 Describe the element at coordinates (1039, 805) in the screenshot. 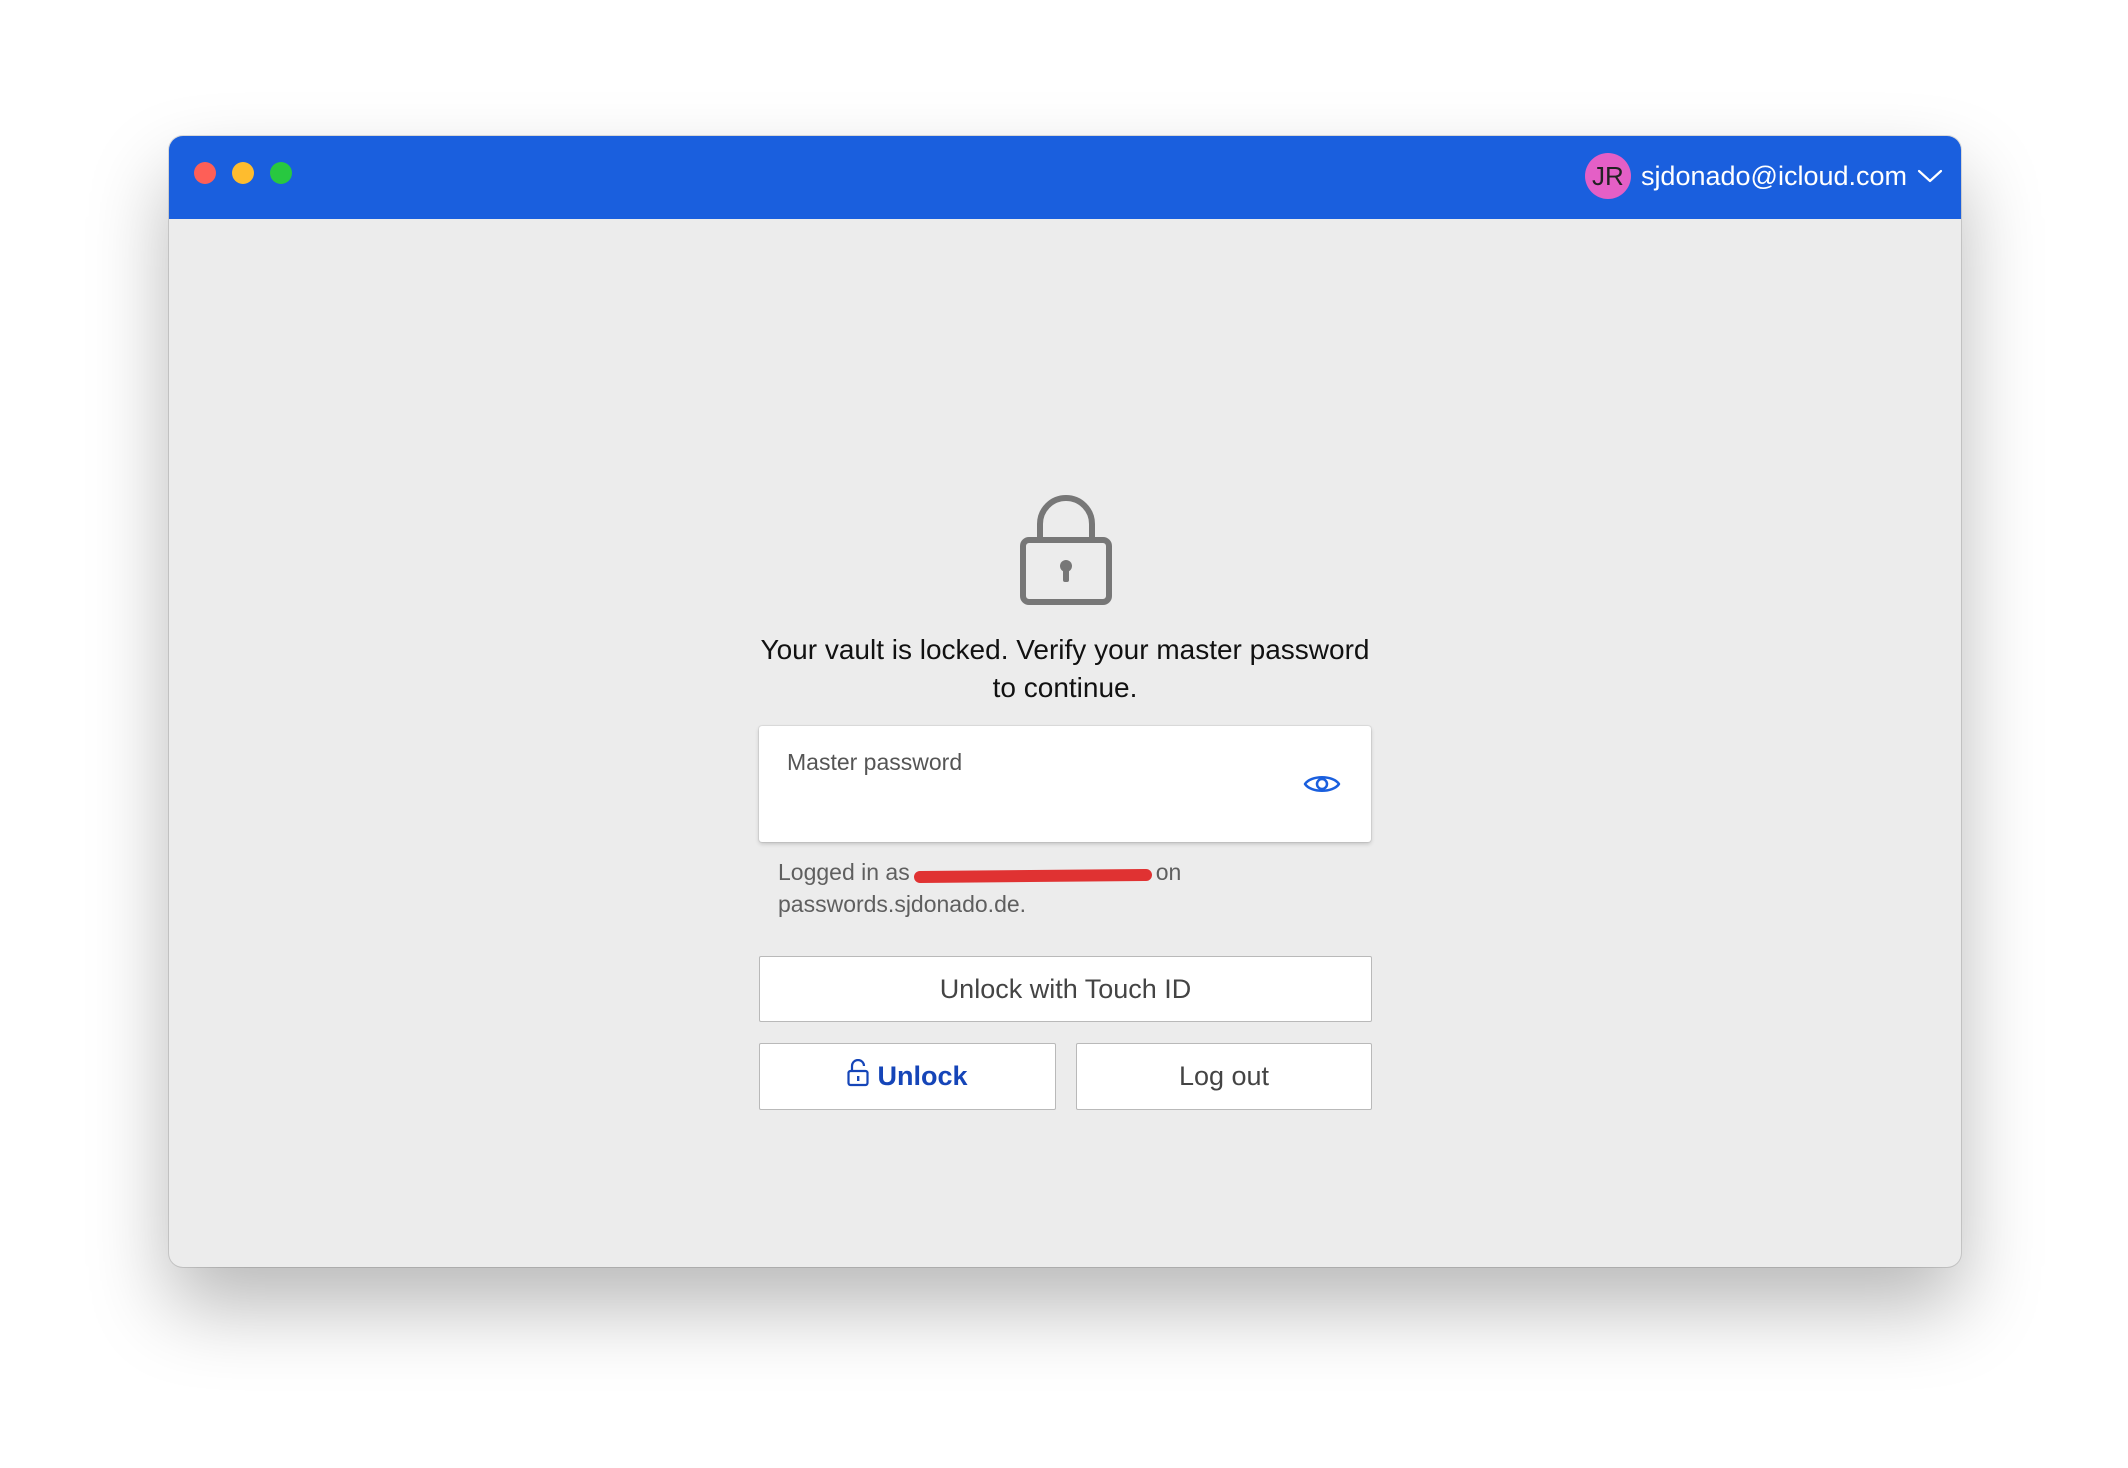

I see `master-password-input` at that location.